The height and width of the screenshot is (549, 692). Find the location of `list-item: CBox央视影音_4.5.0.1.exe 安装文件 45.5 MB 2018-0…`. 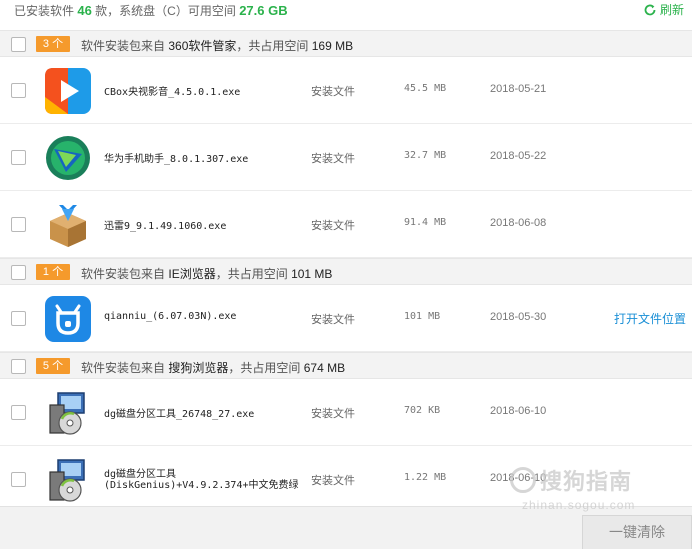

list-item: CBox央视影音_4.5.0.1.exe 安装文件 45.5 MB 2018-0… is located at coordinates (346, 90).